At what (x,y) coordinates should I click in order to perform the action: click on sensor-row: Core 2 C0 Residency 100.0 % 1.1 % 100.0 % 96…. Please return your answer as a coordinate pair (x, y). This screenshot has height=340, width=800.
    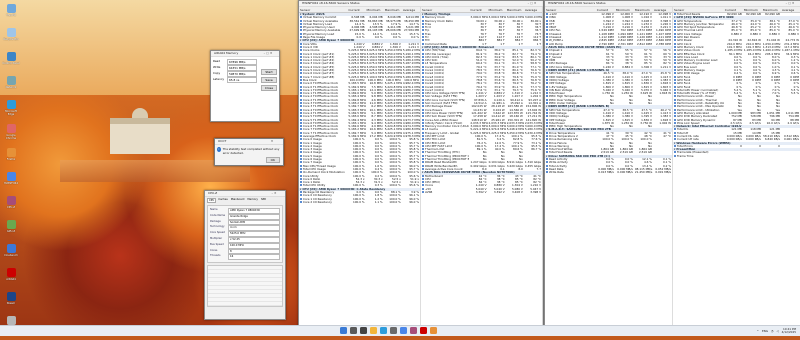
    Looking at the image, I should click on (359, 202).